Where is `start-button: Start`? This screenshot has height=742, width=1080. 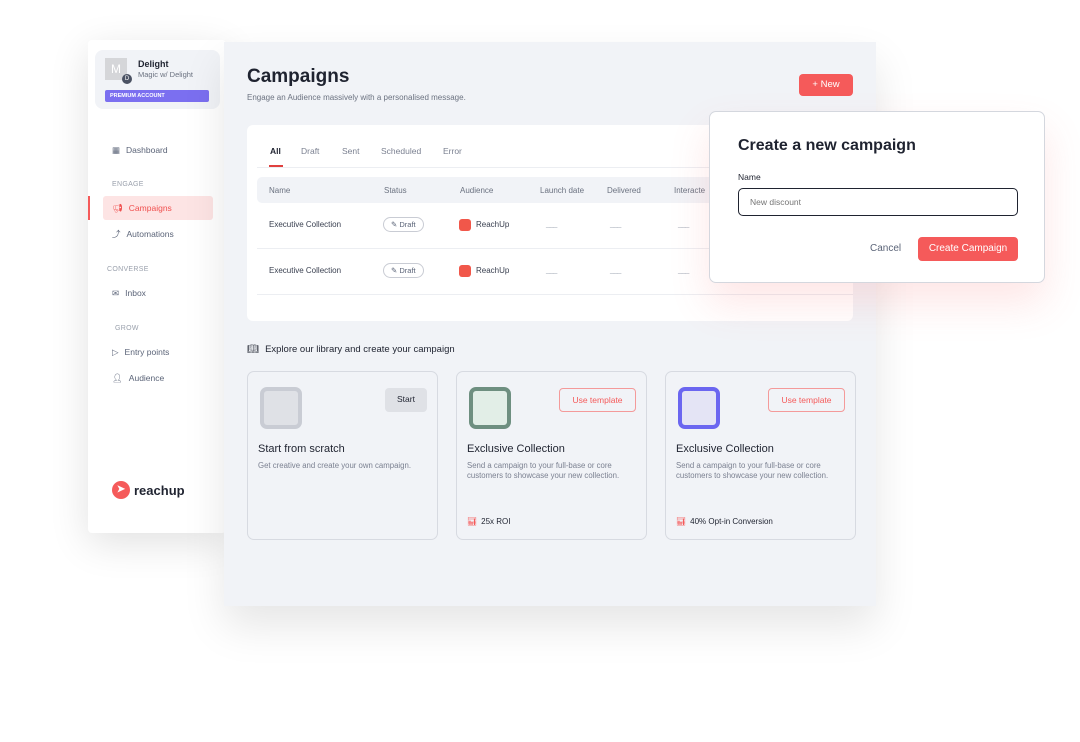 start-button: Start is located at coordinates (406, 400).